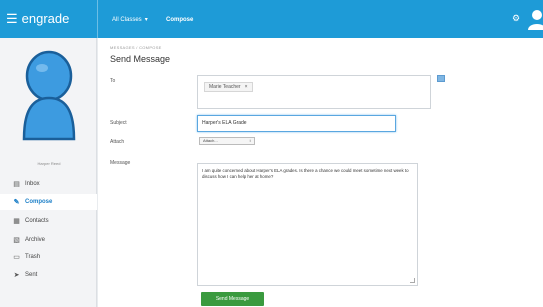 Image resolution: width=543 pixels, height=307 pixels. Describe the element at coordinates (33, 257) in the screenshot. I see `sidebar-item-label: Trash` at that location.